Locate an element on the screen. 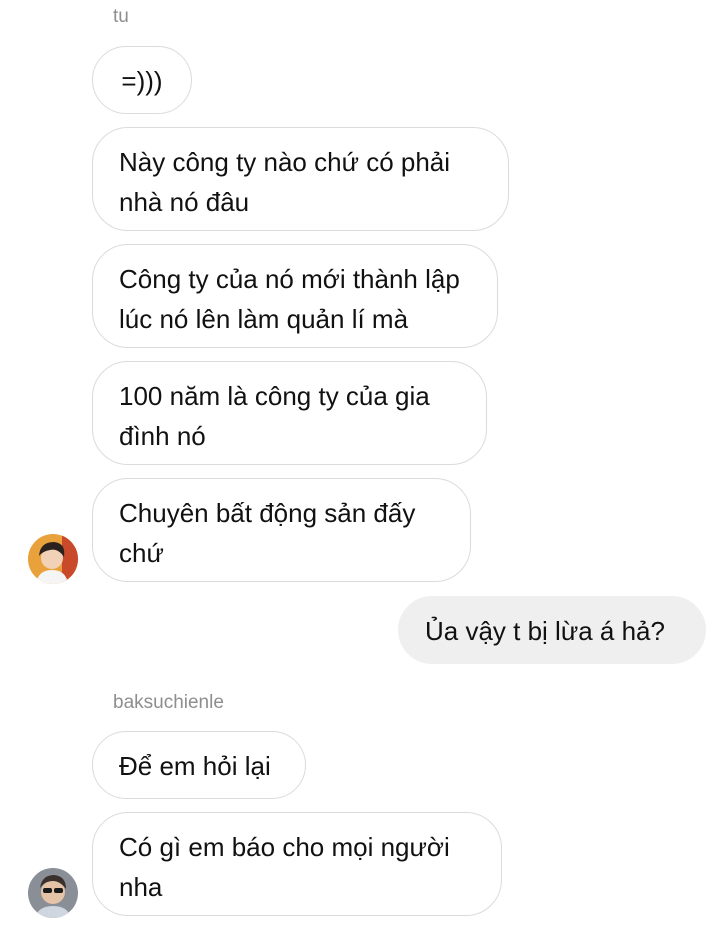 The width and height of the screenshot is (720, 927). sender-name: baksuchienle is located at coordinates (168, 702).